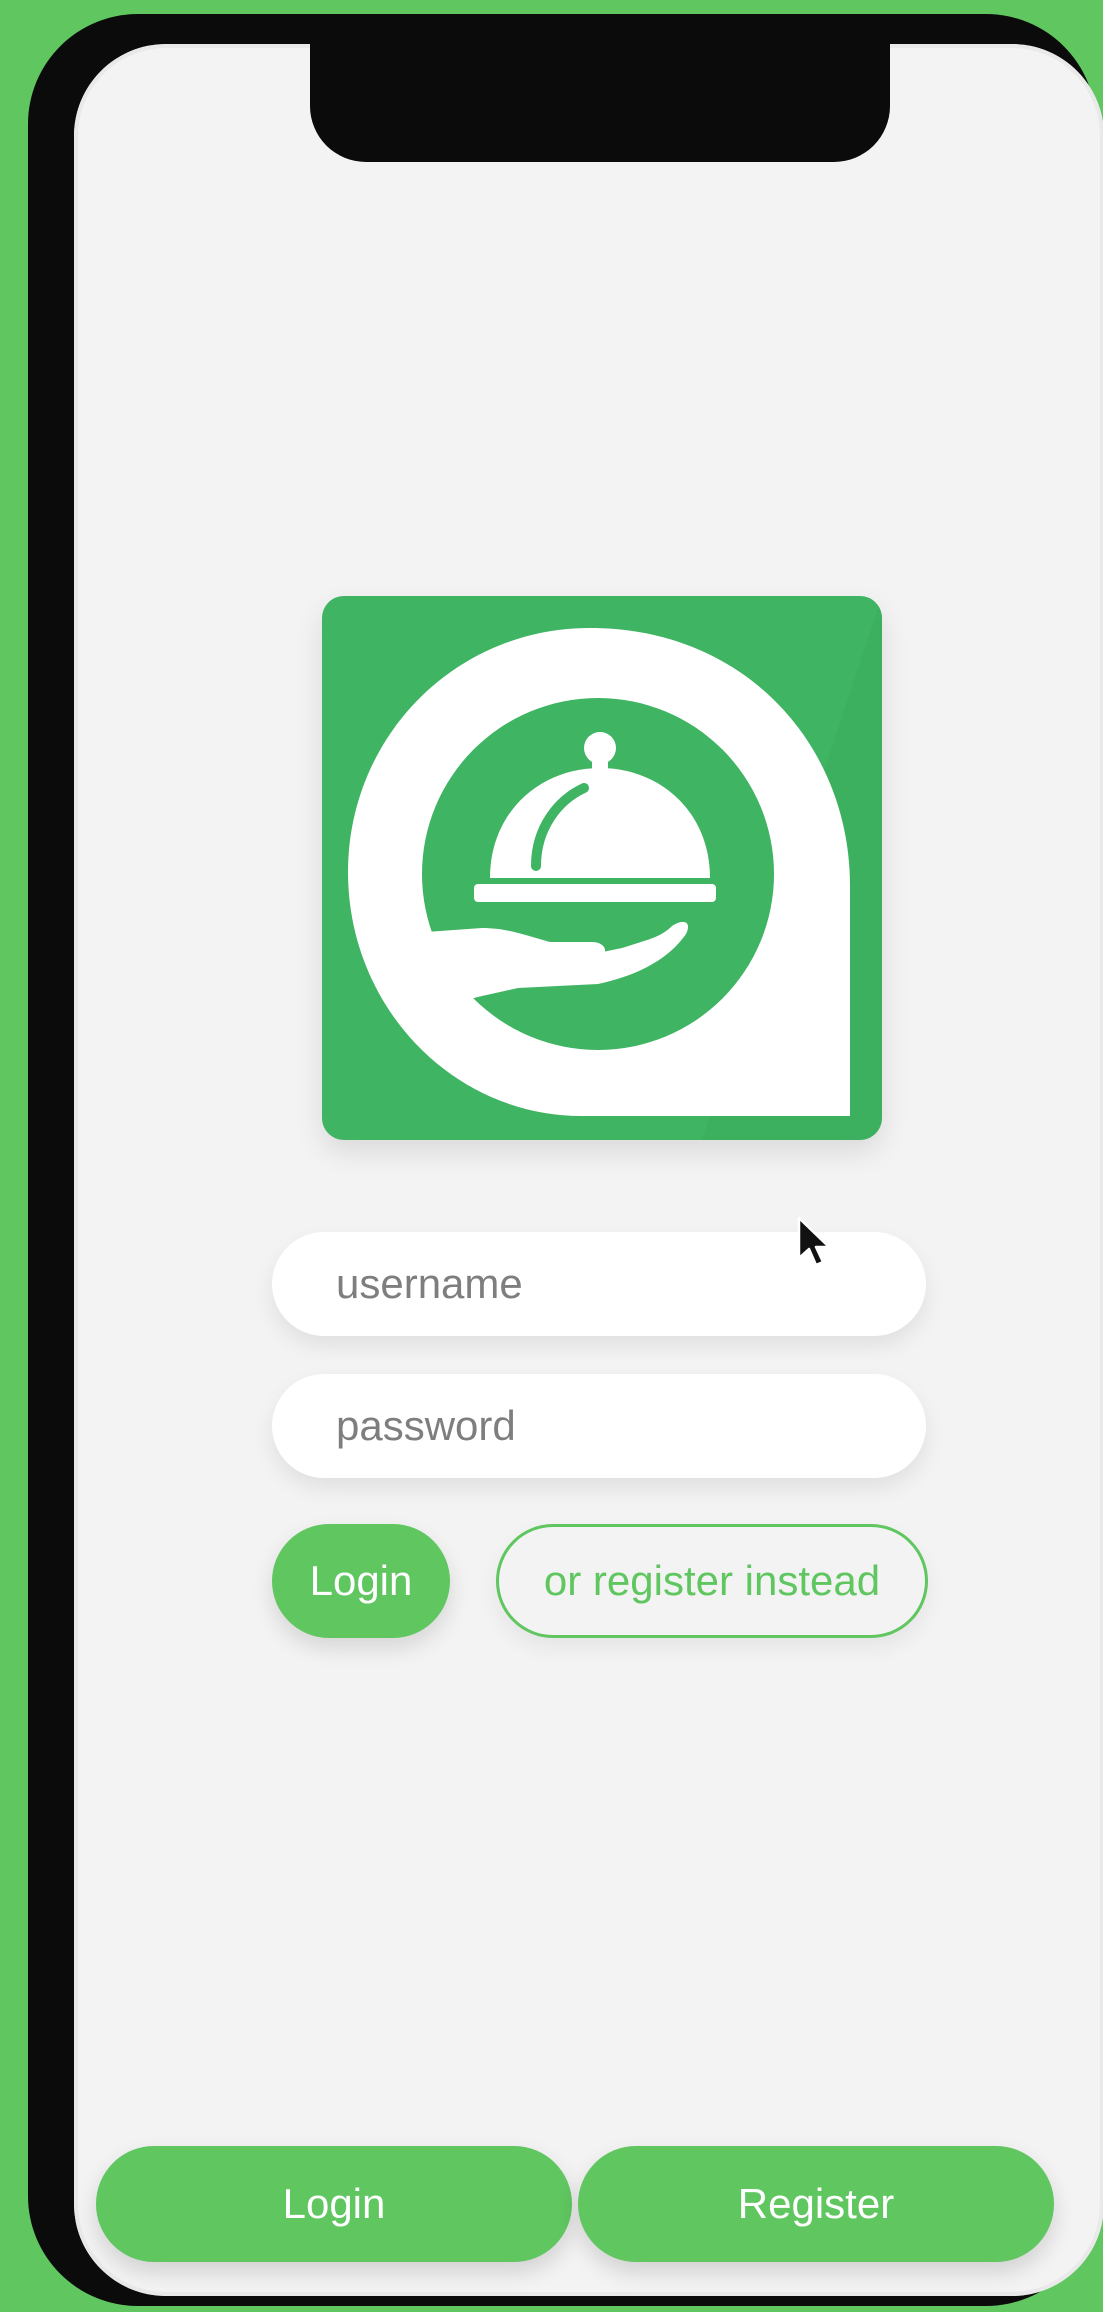 This screenshot has width=1103, height=2312. I want to click on login-button: Login, so click(361, 1581).